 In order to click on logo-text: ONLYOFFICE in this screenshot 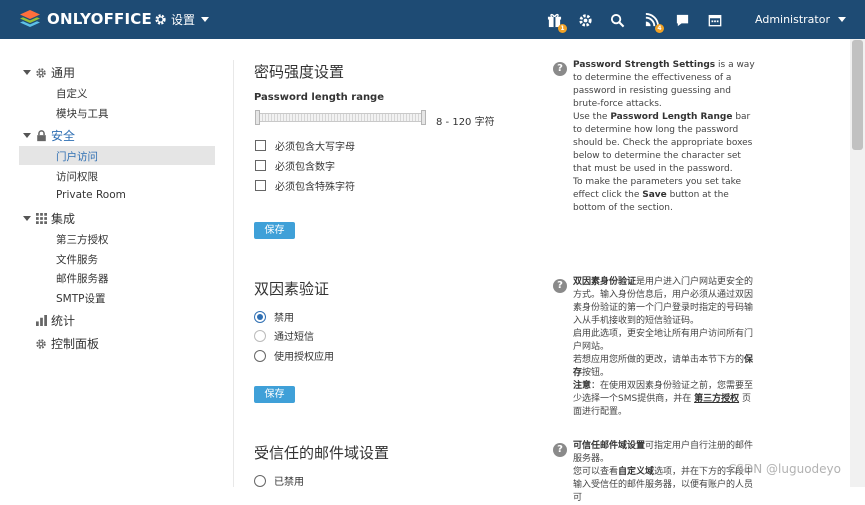, I will do `click(99, 19)`.